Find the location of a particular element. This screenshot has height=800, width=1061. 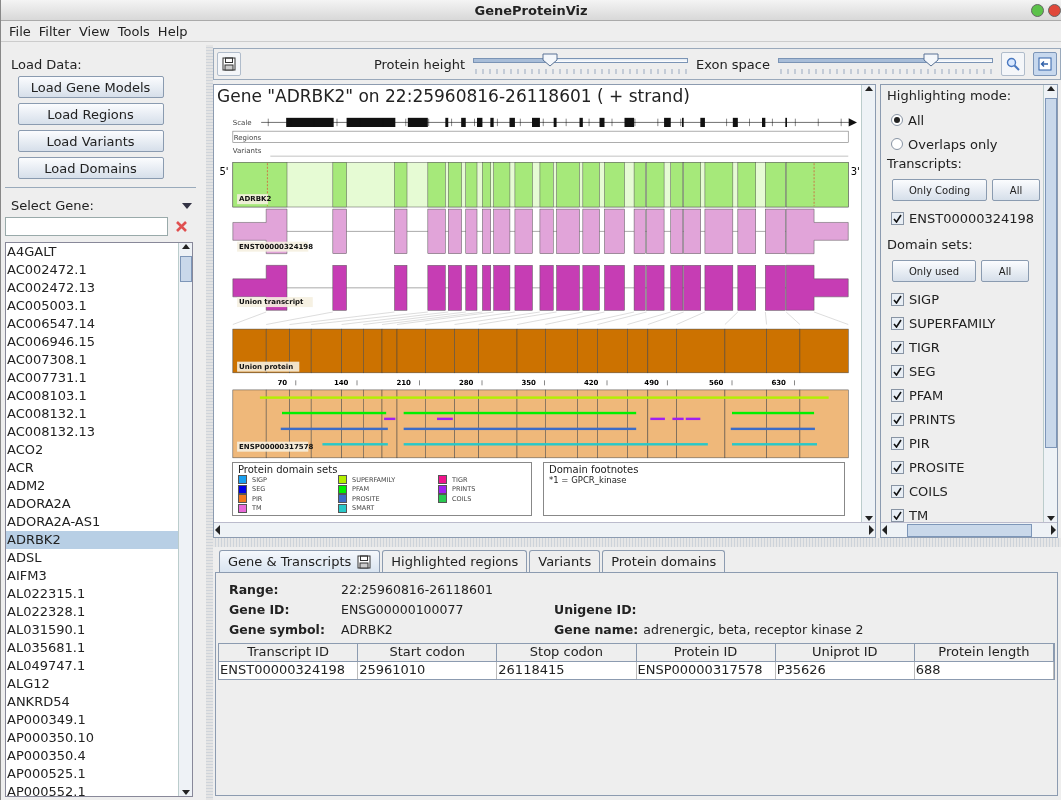

field-value: adrenergic, beta, receptor kinase 2 is located at coordinates (753, 629).